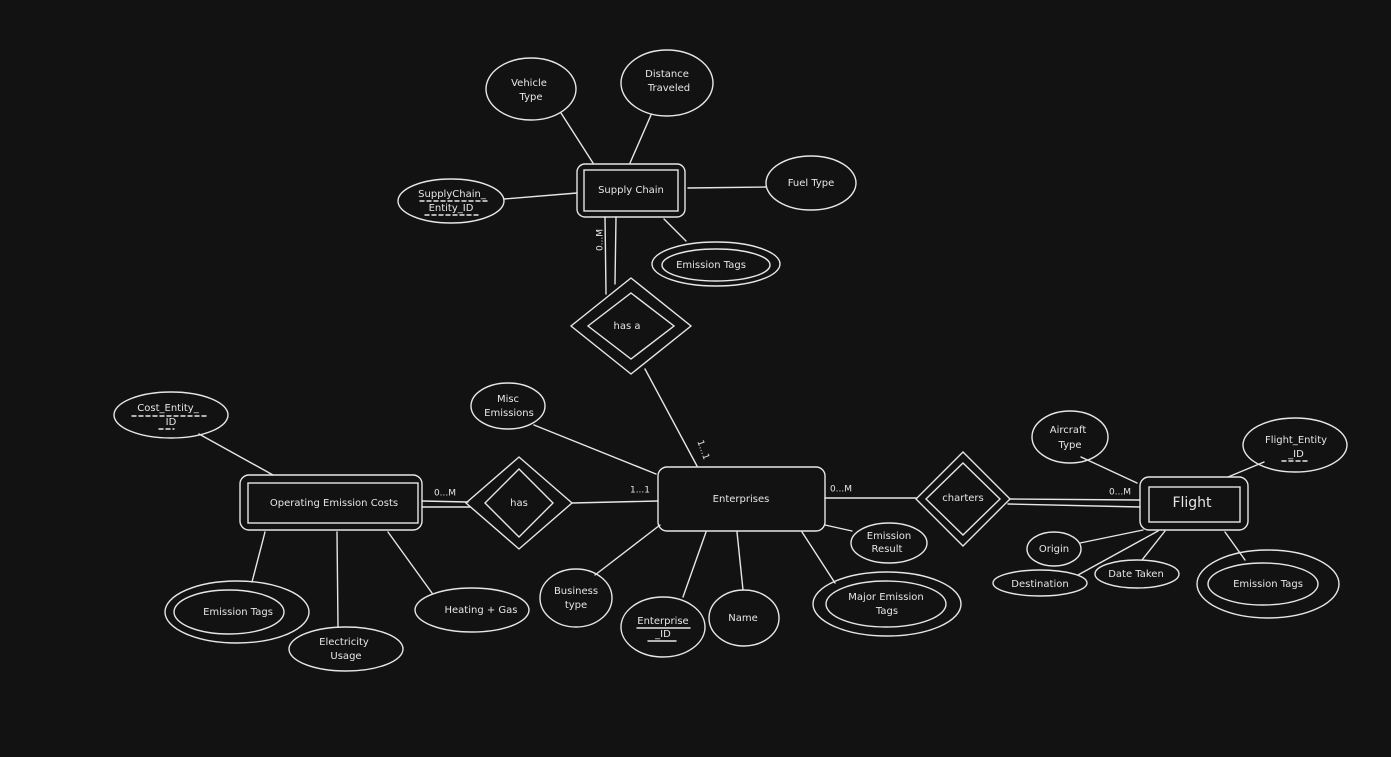  I want to click on entity-flight: Flight, so click(1194, 503).